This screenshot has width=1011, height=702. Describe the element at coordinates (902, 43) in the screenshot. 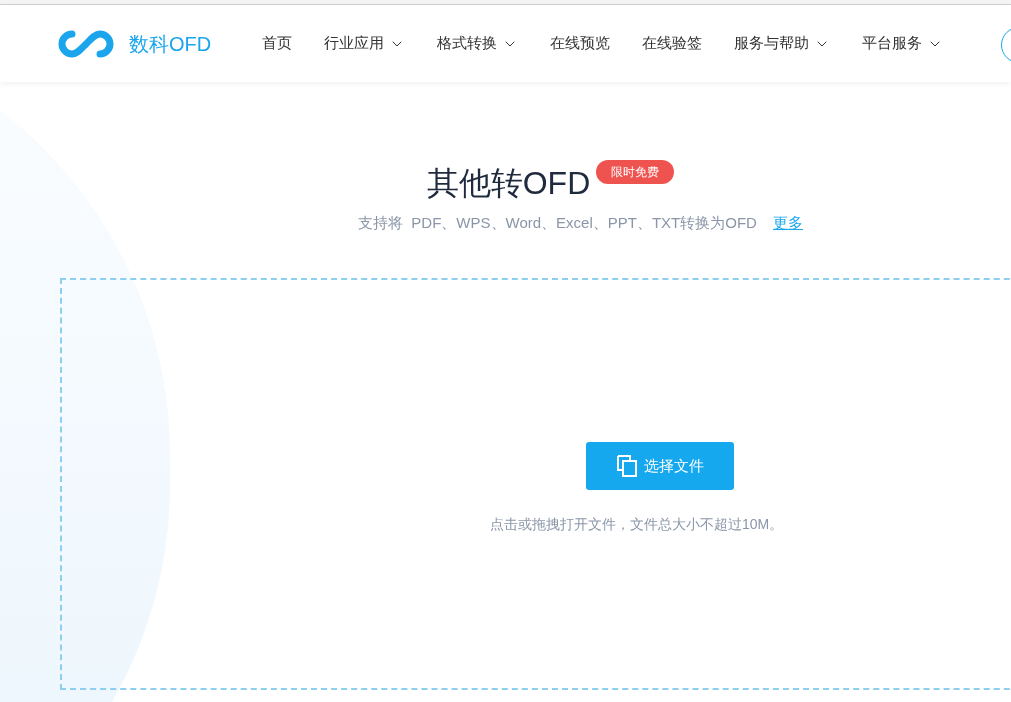

I see `nav-link: 平台服务` at that location.